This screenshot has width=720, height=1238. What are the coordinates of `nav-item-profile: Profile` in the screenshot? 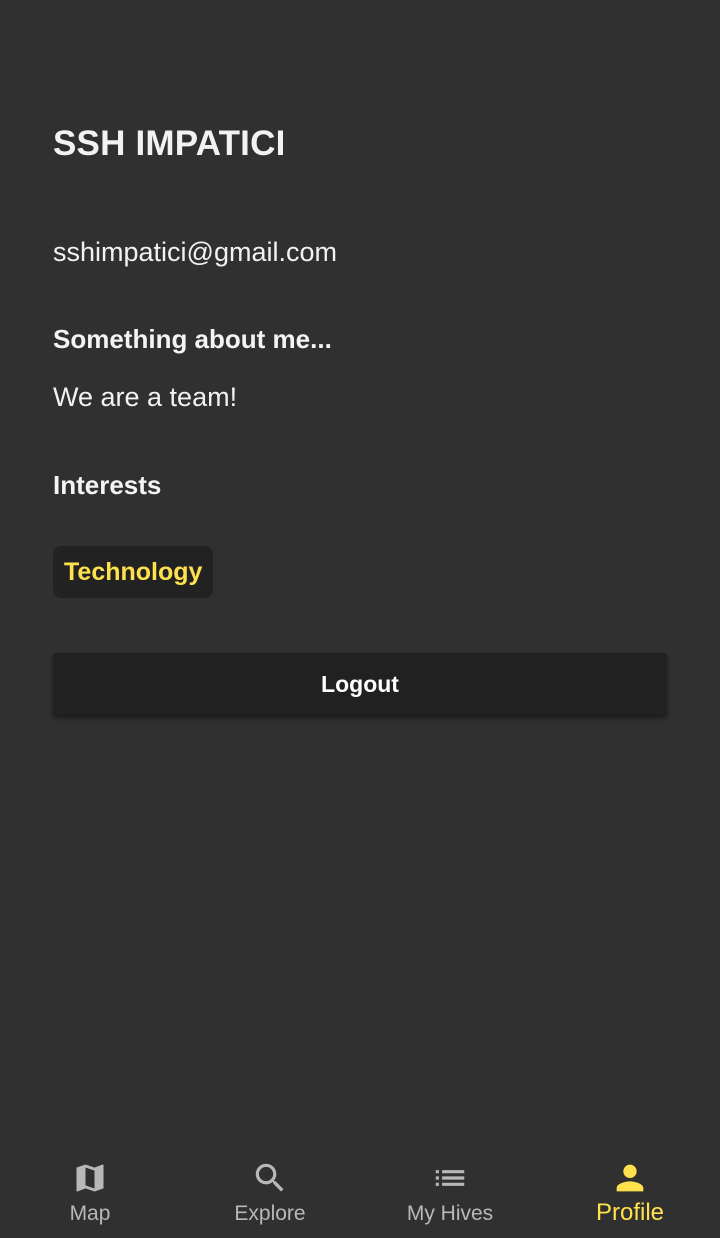 It's located at (630, 1191).